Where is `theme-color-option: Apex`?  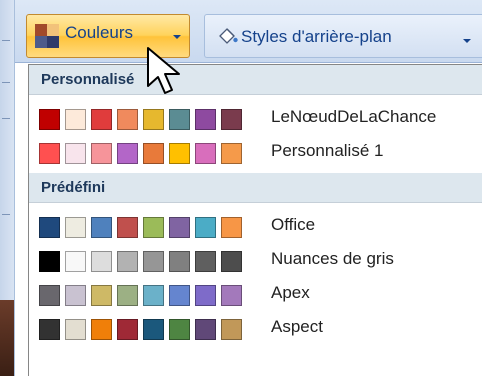 theme-color-option: Apex is located at coordinates (255, 293).